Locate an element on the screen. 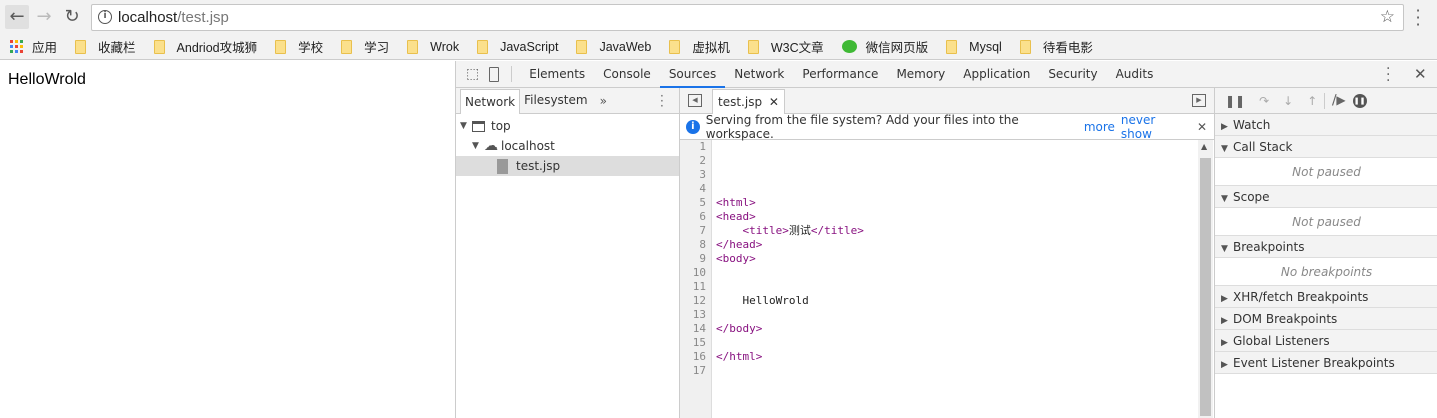 Image resolution: width=1437 pixels, height=418 pixels. line-number: 12 is located at coordinates (695, 301).